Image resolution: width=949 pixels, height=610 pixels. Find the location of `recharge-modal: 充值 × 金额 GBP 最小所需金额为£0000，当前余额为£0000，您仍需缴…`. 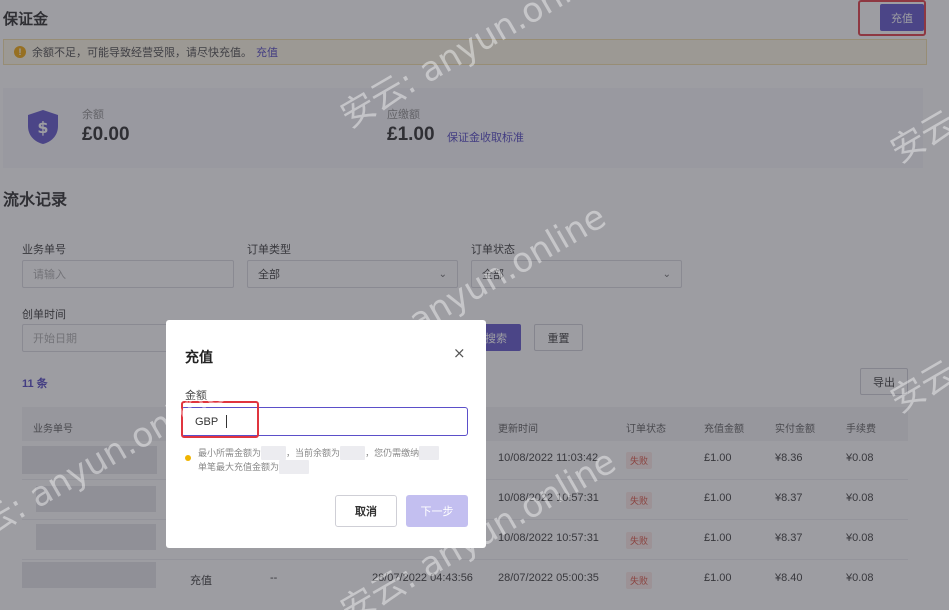

recharge-modal: 充值 × 金额 GBP 最小所需金额为£0000，当前余额为£0000，您仍需缴… is located at coordinates (326, 434).